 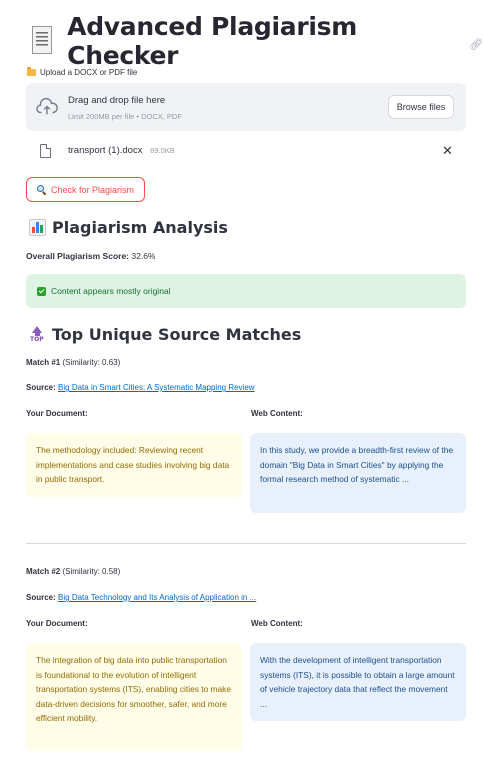 I want to click on dropzone-title: Drag and drop file here, so click(x=117, y=100).